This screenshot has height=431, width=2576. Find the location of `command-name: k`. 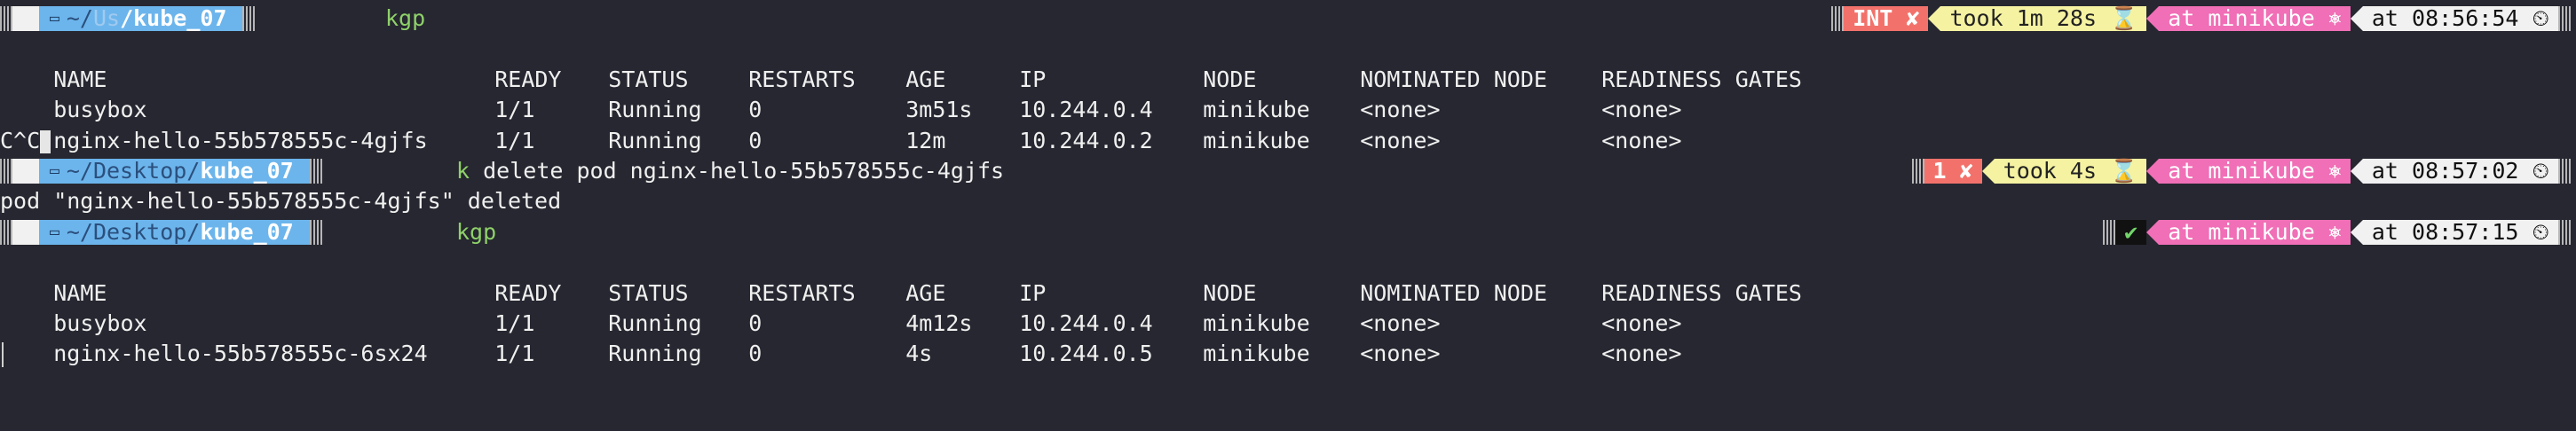

command-name: k is located at coordinates (463, 170).